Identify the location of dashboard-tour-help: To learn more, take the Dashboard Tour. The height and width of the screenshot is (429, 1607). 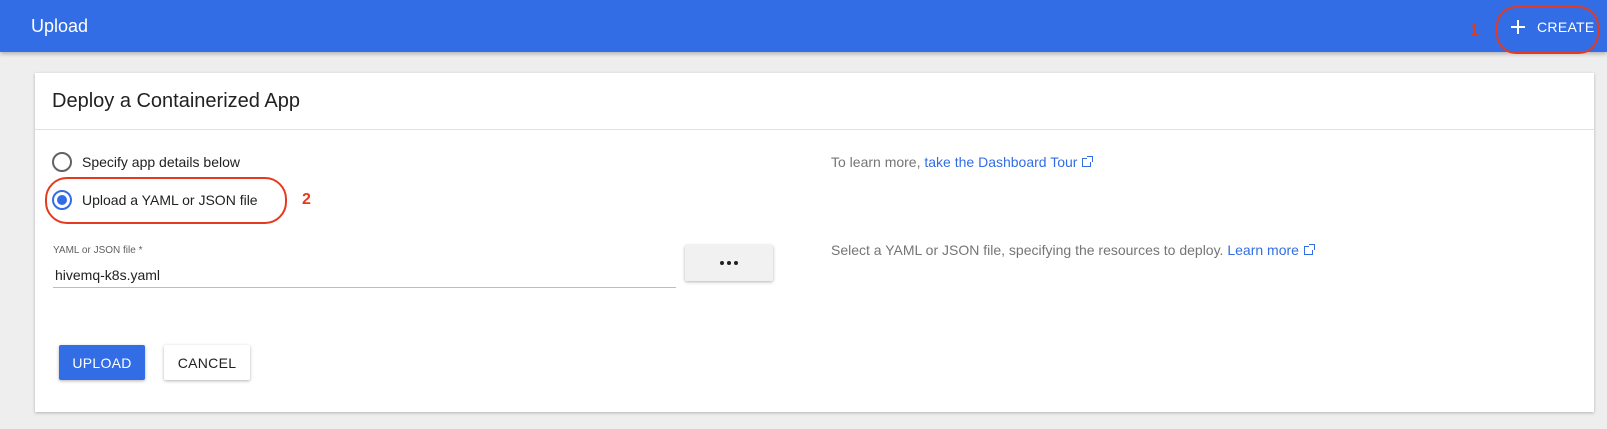
(962, 162).